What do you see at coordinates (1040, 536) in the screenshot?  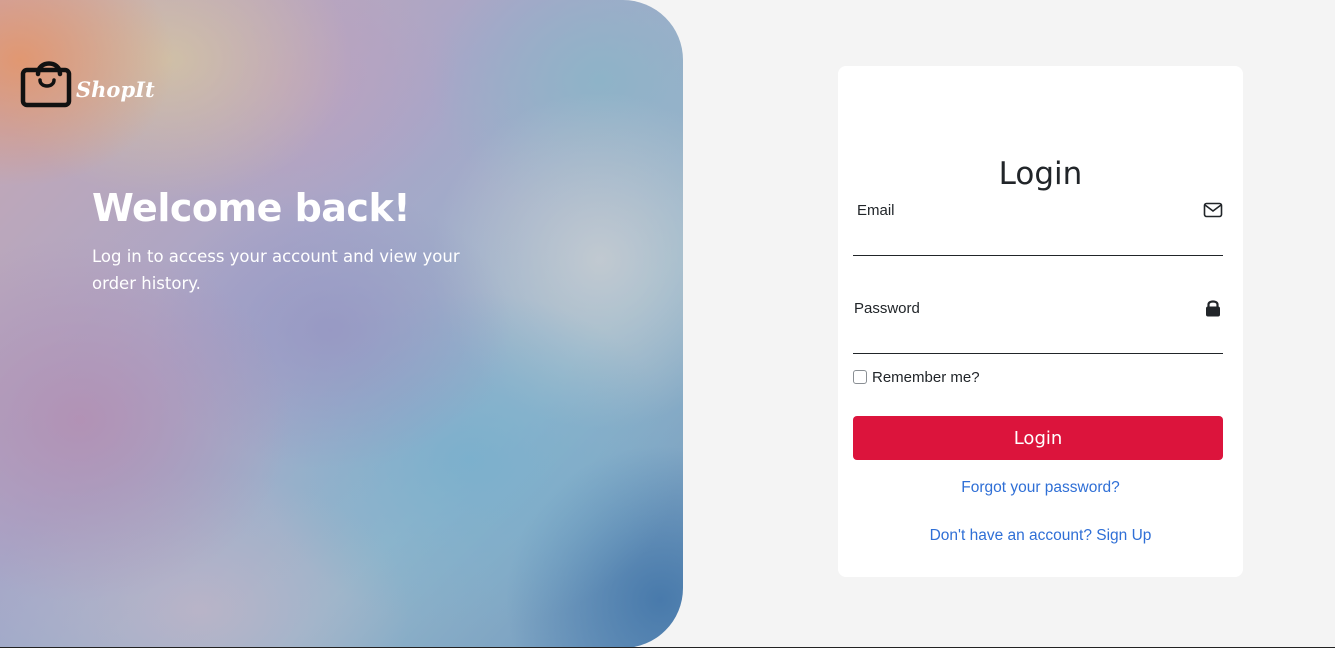 I see `signup-link: Don't have an account? Sign Up` at bounding box center [1040, 536].